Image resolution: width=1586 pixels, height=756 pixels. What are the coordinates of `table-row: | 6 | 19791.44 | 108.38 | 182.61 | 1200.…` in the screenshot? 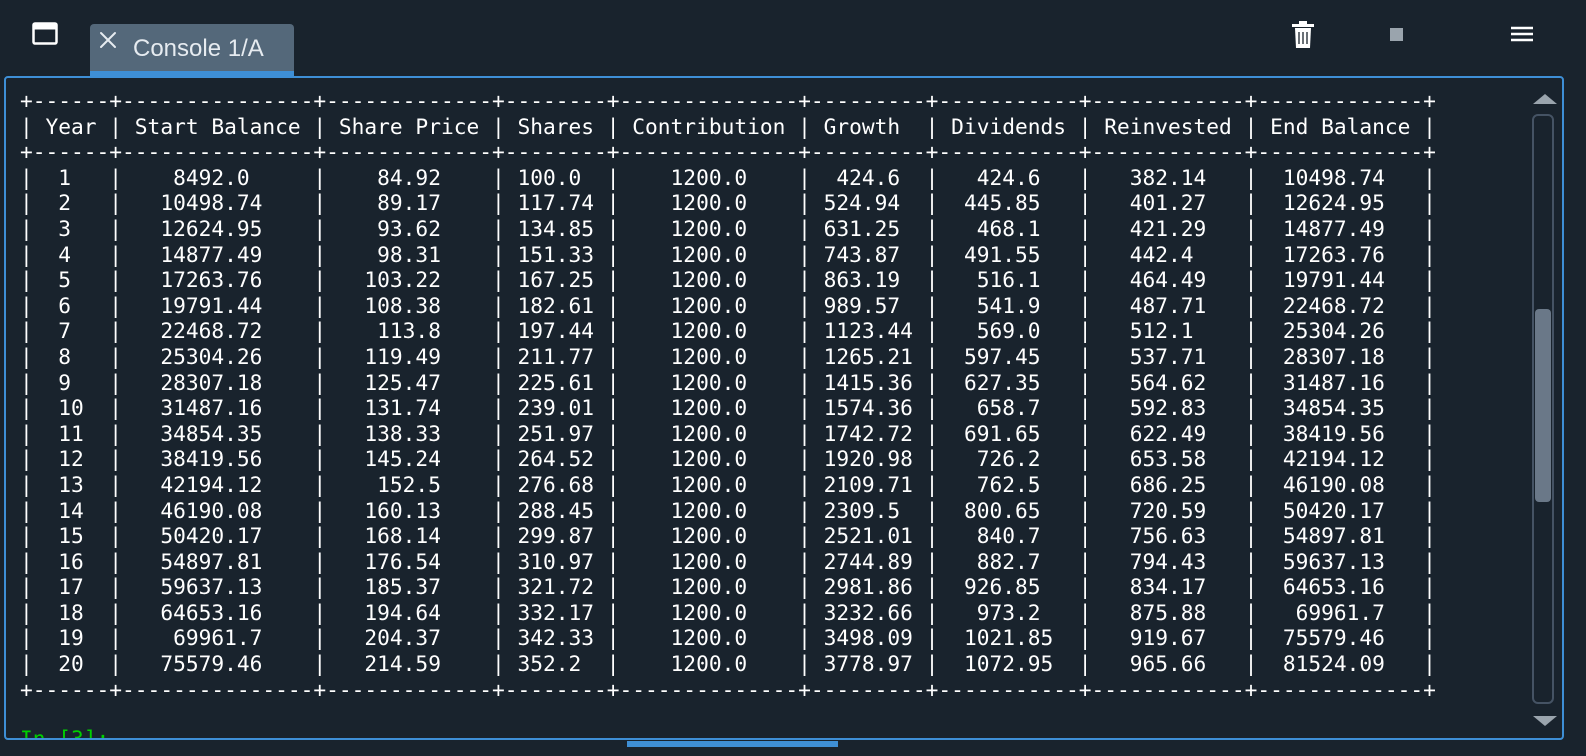 It's located at (728, 305).